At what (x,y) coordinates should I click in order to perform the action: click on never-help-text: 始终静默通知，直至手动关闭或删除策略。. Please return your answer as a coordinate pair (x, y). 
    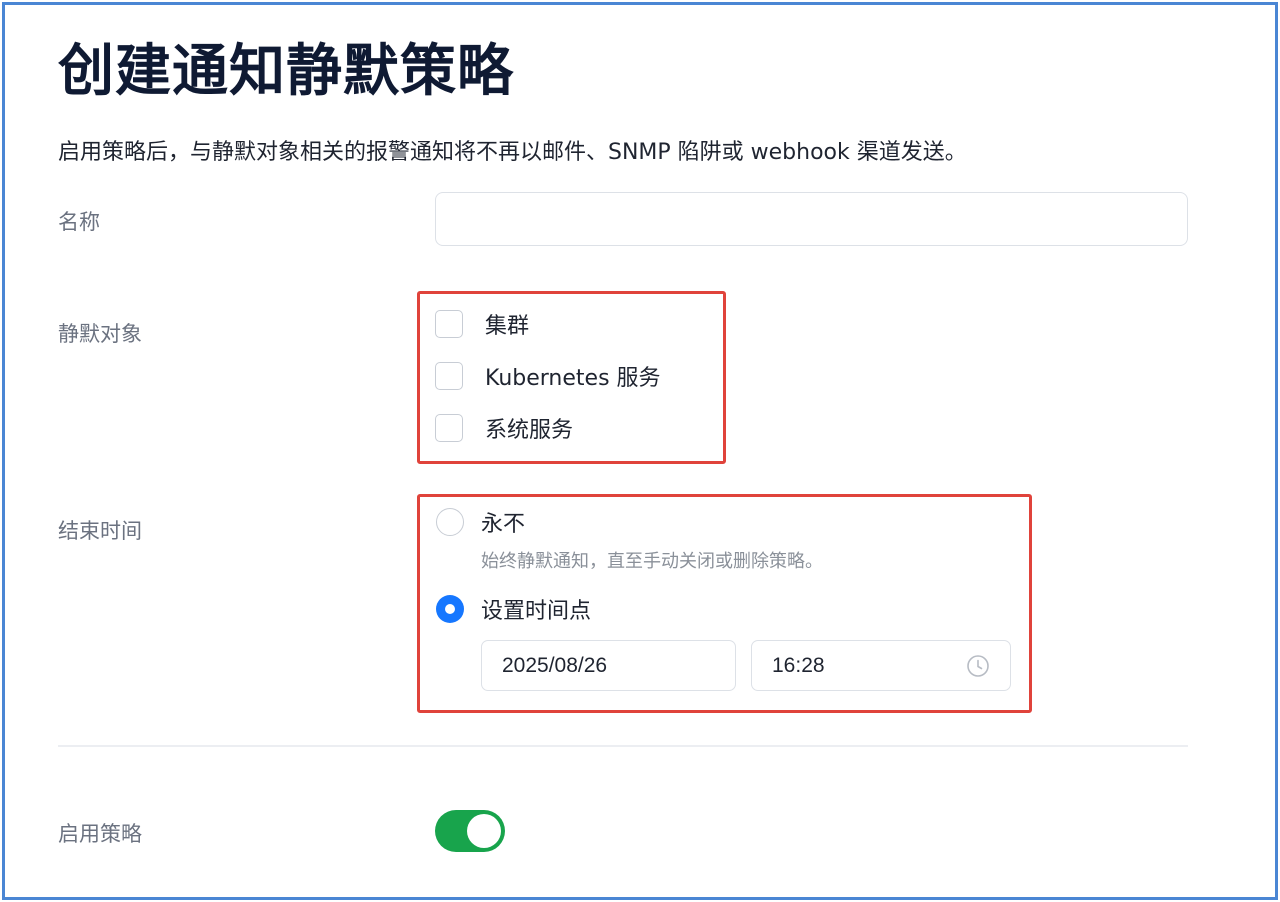
    Looking at the image, I should click on (652, 561).